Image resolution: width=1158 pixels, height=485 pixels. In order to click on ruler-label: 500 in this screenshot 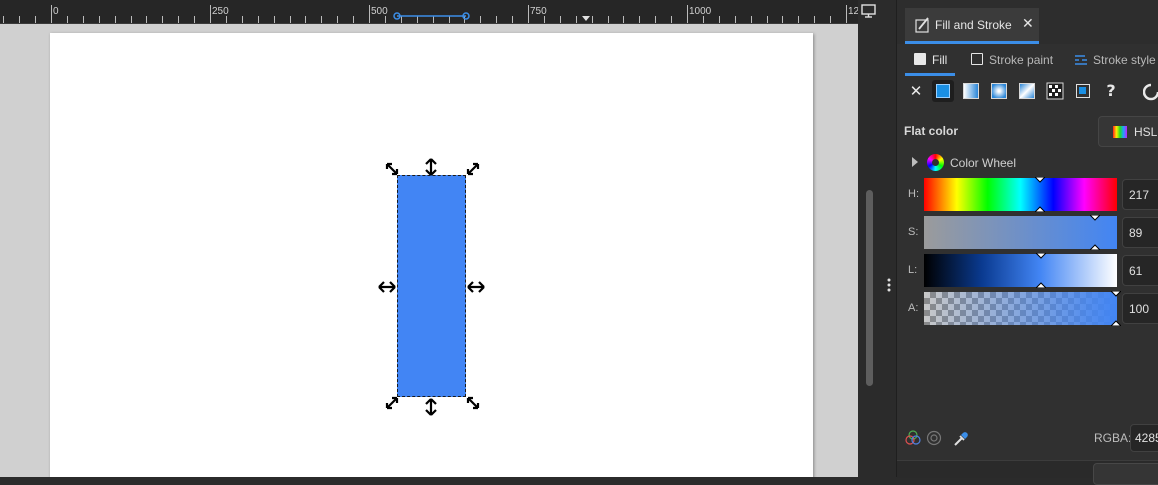, I will do `click(379, 11)`.